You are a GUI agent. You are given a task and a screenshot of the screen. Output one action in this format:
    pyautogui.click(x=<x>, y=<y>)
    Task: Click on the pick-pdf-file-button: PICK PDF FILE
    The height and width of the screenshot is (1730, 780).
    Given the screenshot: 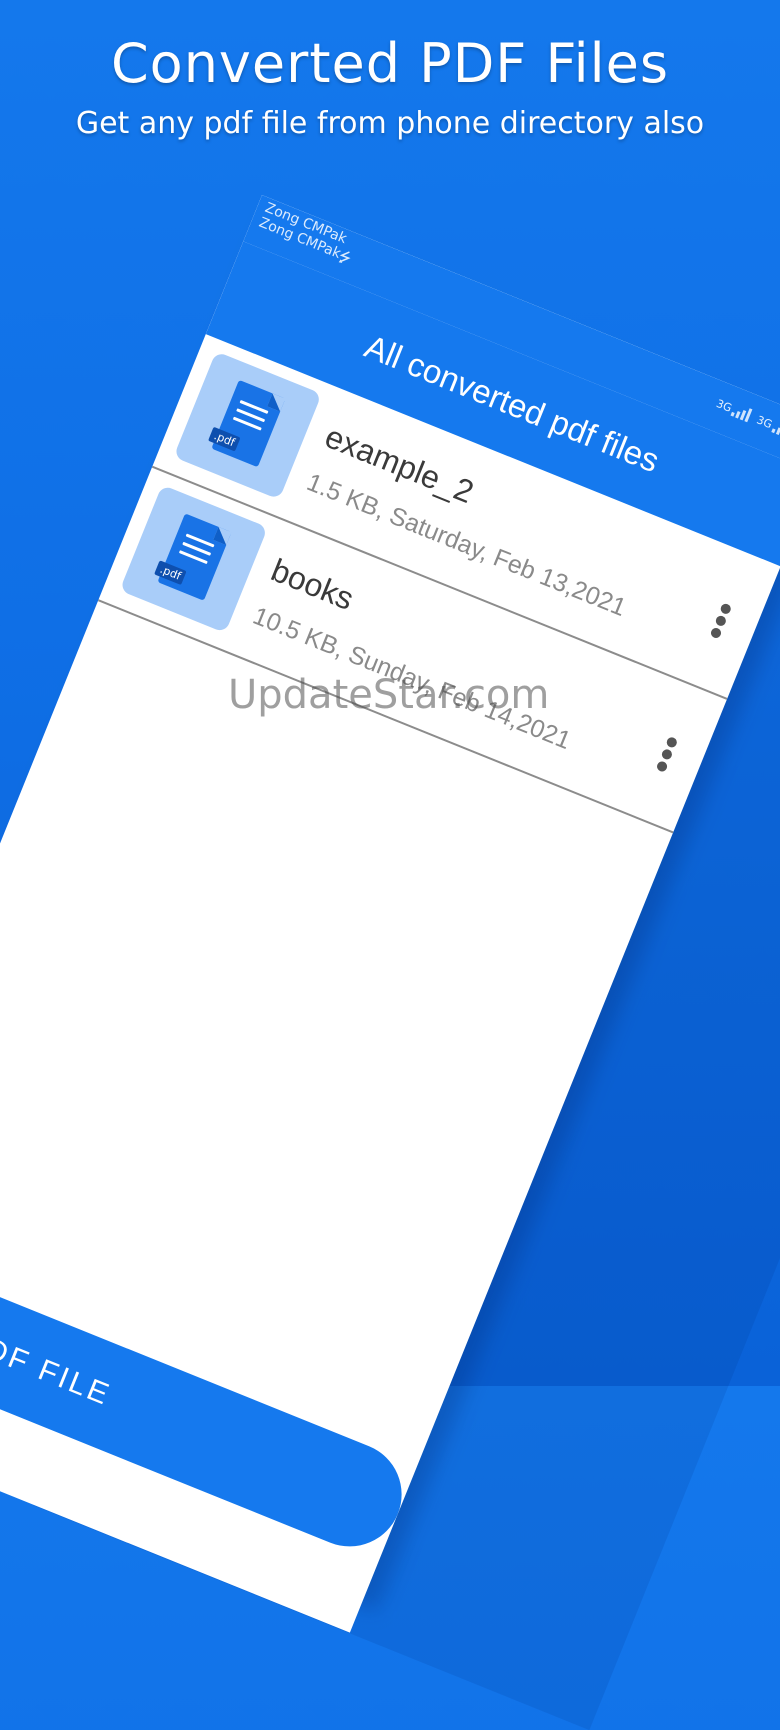 What is the action you would take?
    pyautogui.click(x=209, y=1398)
    